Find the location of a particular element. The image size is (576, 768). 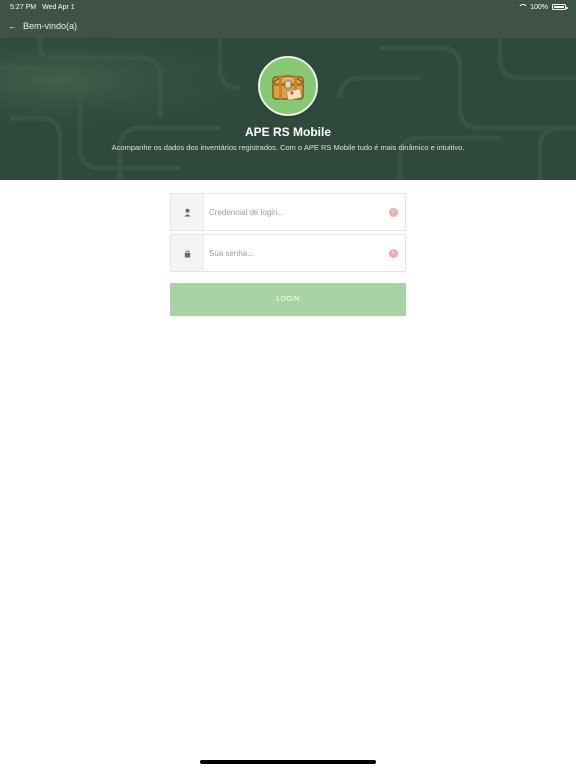

lock-icon is located at coordinates (187, 253).